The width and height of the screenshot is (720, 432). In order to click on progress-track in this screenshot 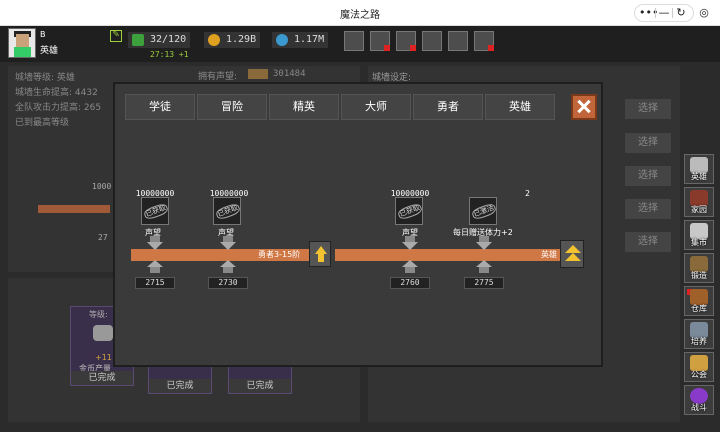, I will do `click(448, 255)`.